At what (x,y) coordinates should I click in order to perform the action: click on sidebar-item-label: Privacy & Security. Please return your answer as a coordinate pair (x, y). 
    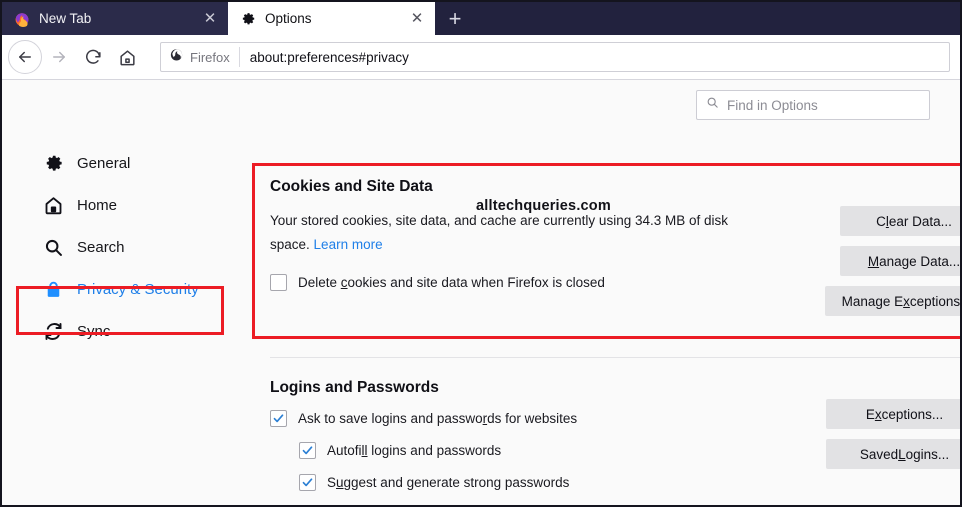
    Looking at the image, I should click on (138, 289).